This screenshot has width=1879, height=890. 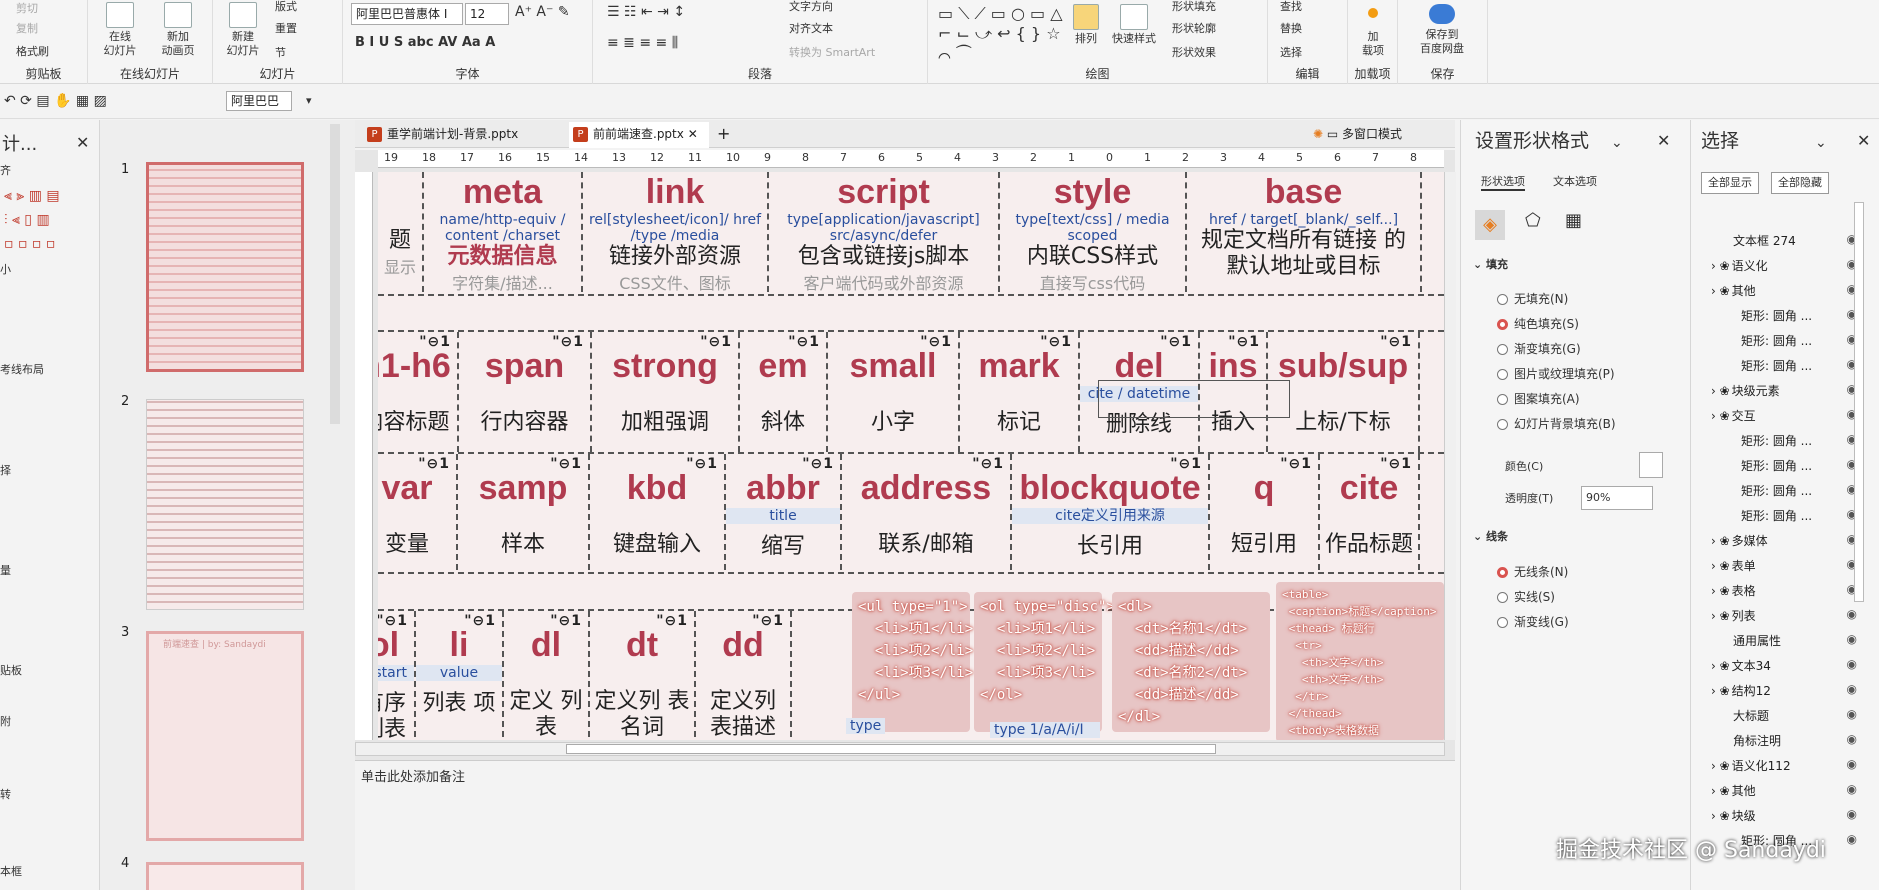 What do you see at coordinates (1000, 34) in the screenshot?
I see `shapes-gallery: ▭ ⟍ ⟋ ▭ ○ ▭ △ ⌐ ⌙ ⤻ ↩ { } ☆ ⌒ ⏜` at bounding box center [1000, 34].